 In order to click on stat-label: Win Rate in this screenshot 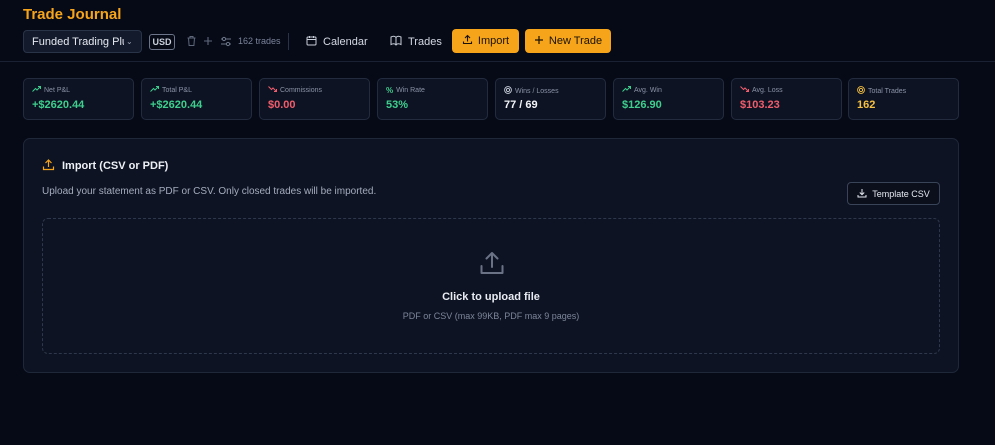, I will do `click(410, 90)`.